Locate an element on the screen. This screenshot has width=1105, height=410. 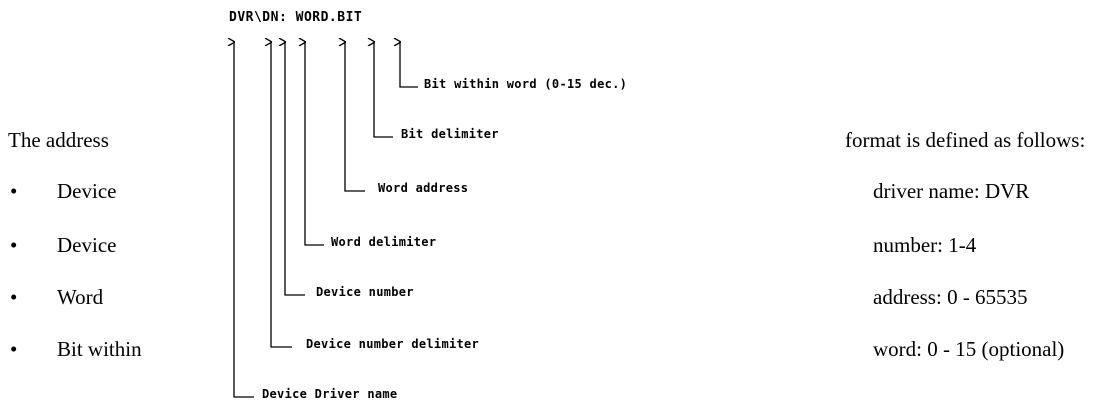
item-4-left: Bit within is located at coordinates (99, 349).